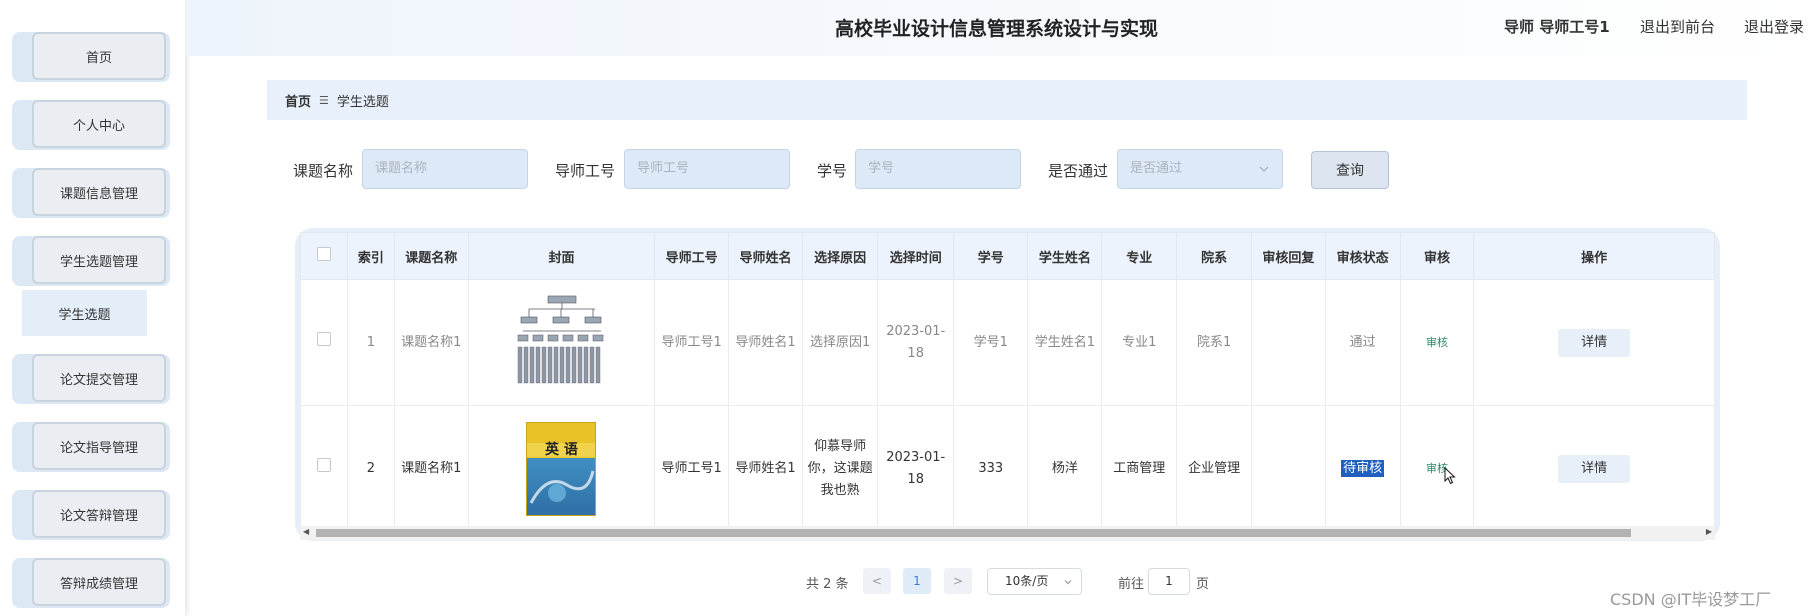 The image size is (1812, 616). I want to click on sidebar-item-label: 学生选题管理, so click(99, 260).